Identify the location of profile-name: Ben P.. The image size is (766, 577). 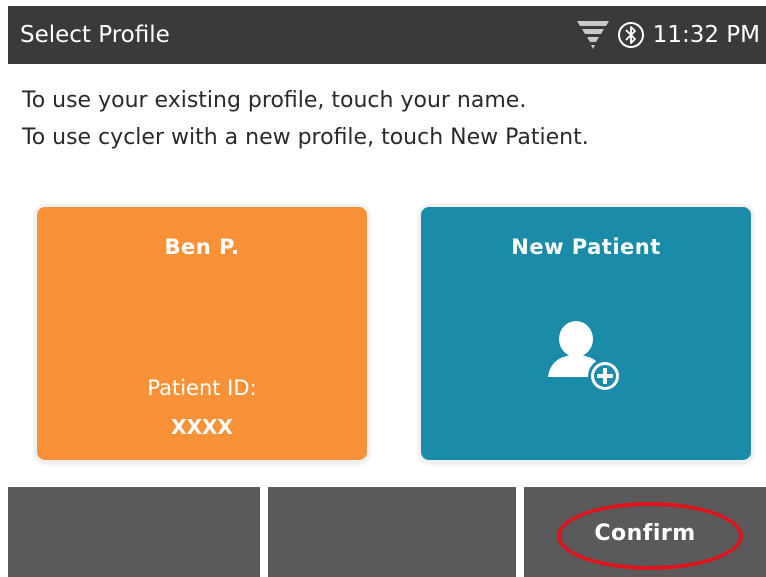
(202, 247).